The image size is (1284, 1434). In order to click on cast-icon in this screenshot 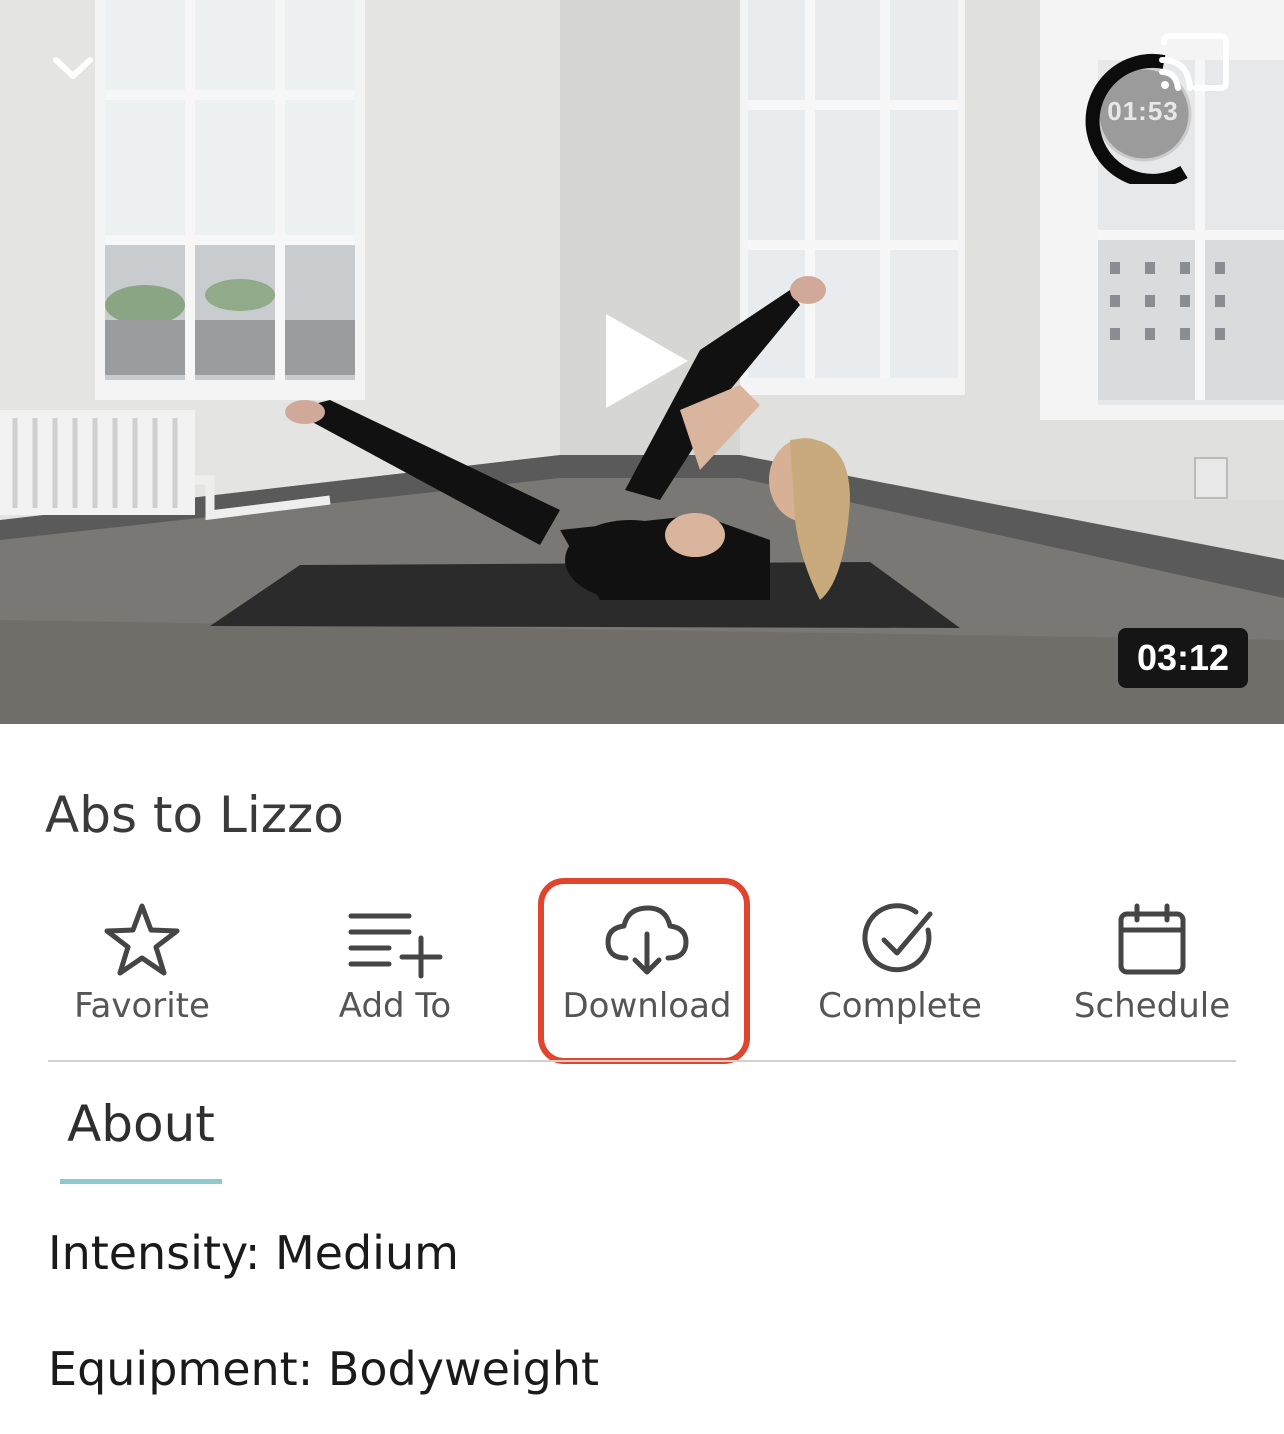, I will do `click(1194, 62)`.